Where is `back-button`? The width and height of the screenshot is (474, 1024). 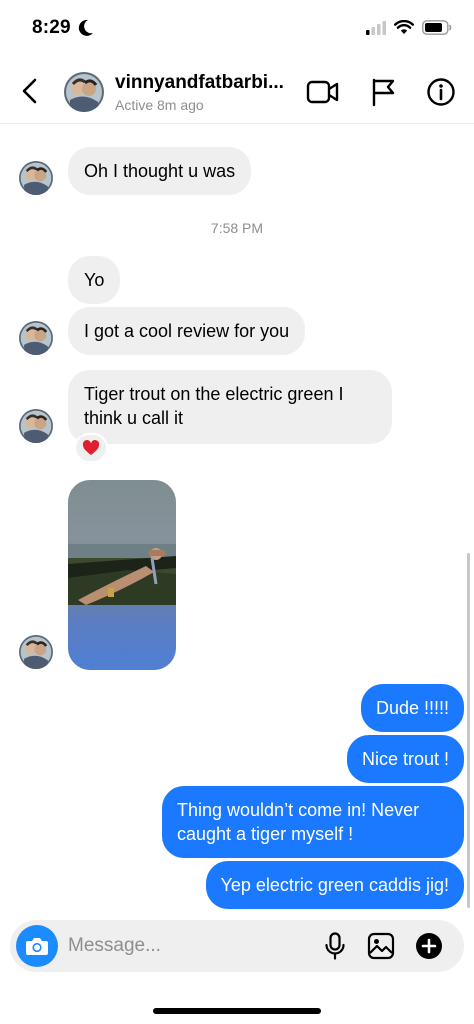 back-button is located at coordinates (31, 91).